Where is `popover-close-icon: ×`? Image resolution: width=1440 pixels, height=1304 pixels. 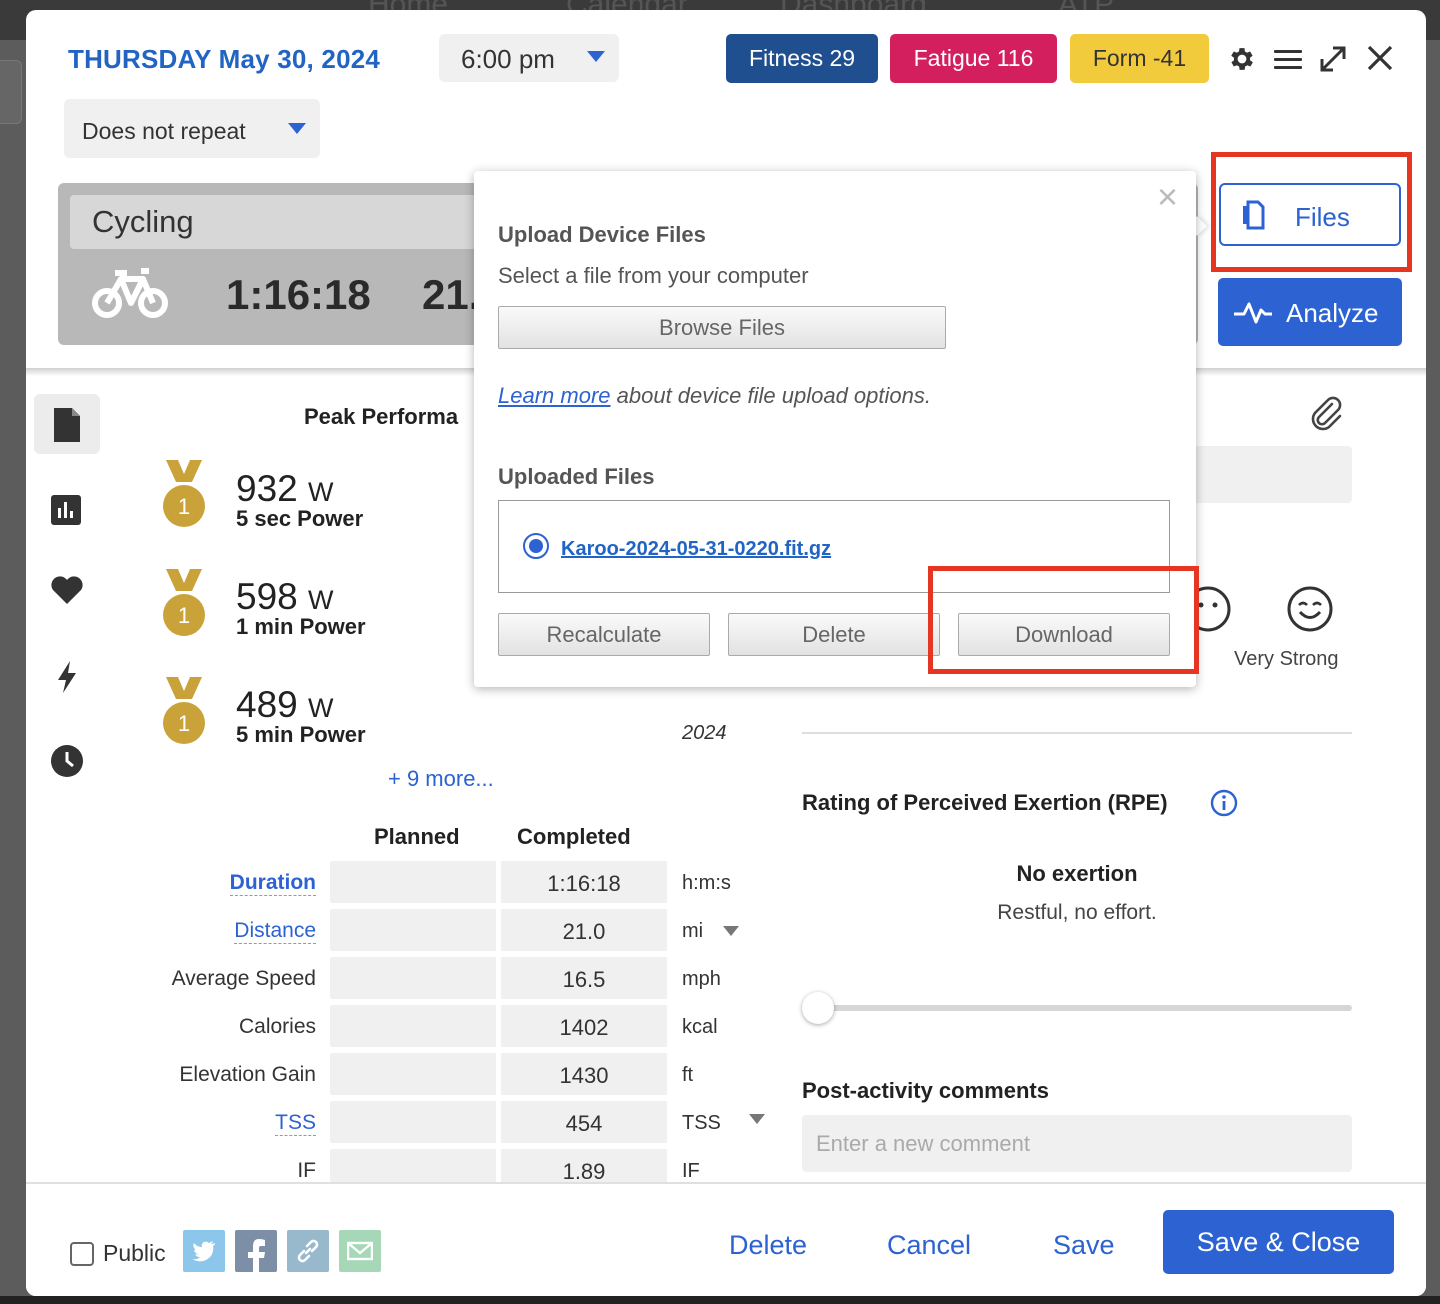
popover-close-icon: × is located at coordinates (1167, 197).